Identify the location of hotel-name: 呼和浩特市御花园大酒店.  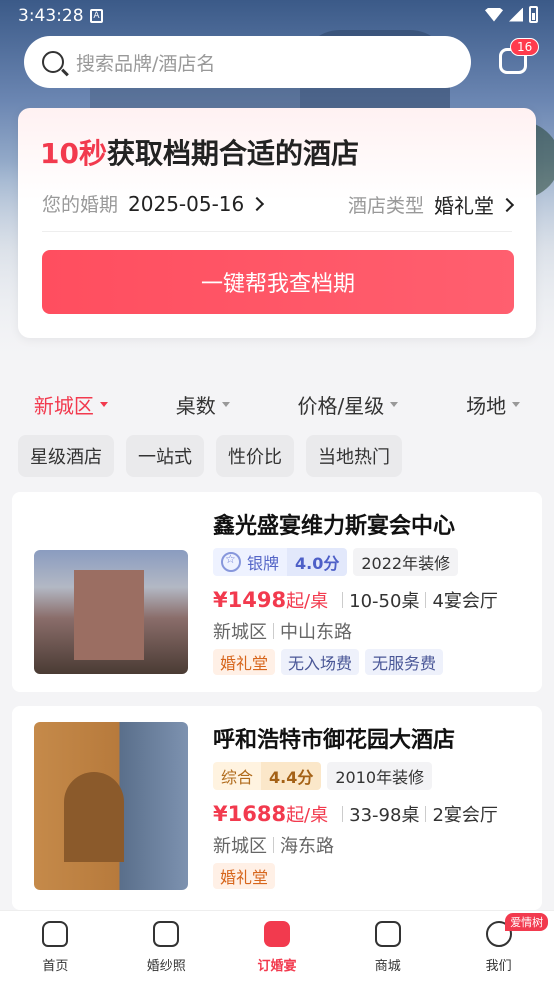
(334, 740).